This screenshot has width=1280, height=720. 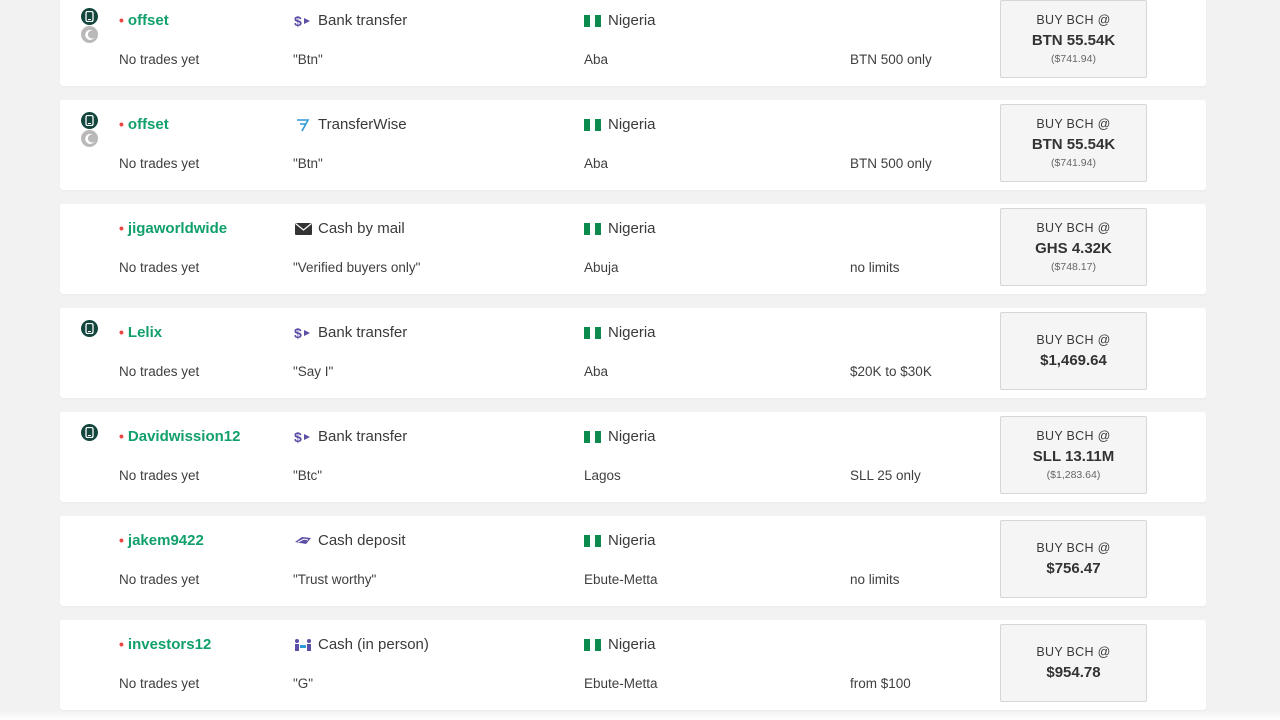 I want to click on trader-name: Davidwission12, so click(x=184, y=436).